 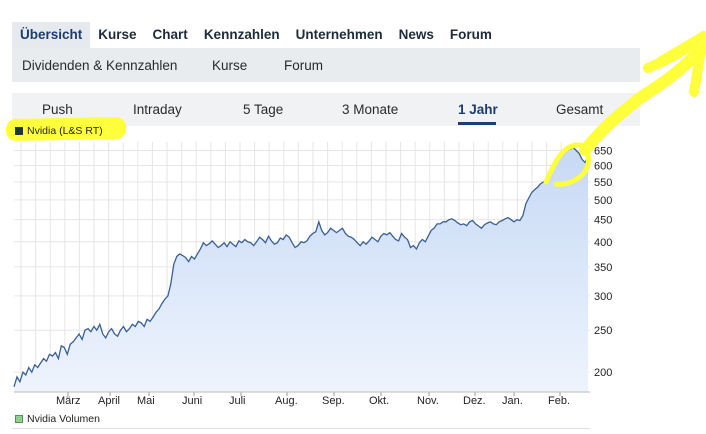 What do you see at coordinates (603, 167) in the screenshot?
I see `y-tick-label: 600` at bounding box center [603, 167].